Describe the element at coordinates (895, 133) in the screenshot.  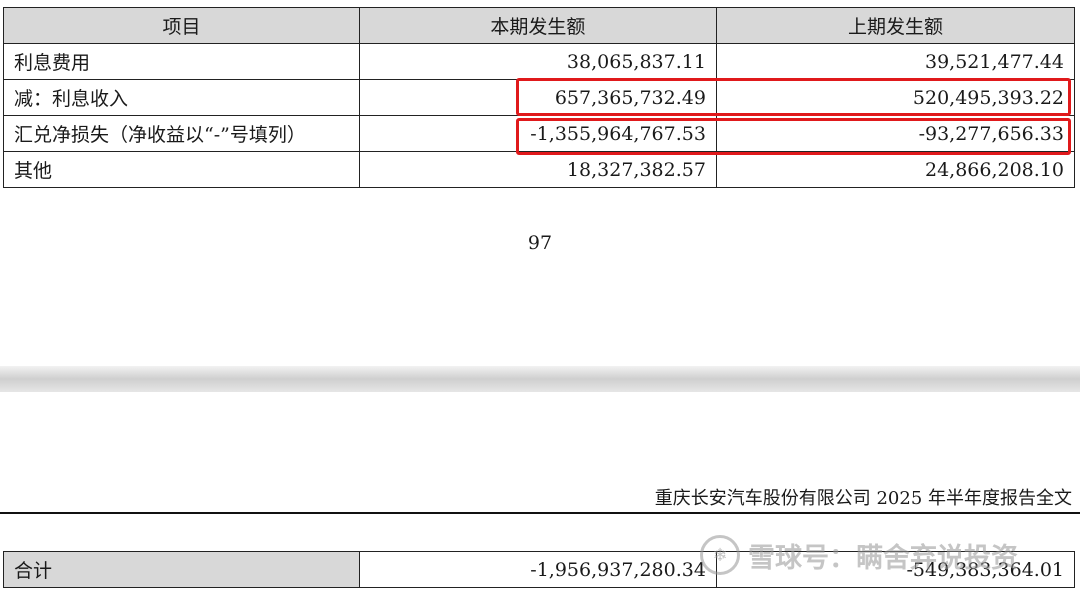
I see `row-previous-value: -93,277,656.33` at that location.